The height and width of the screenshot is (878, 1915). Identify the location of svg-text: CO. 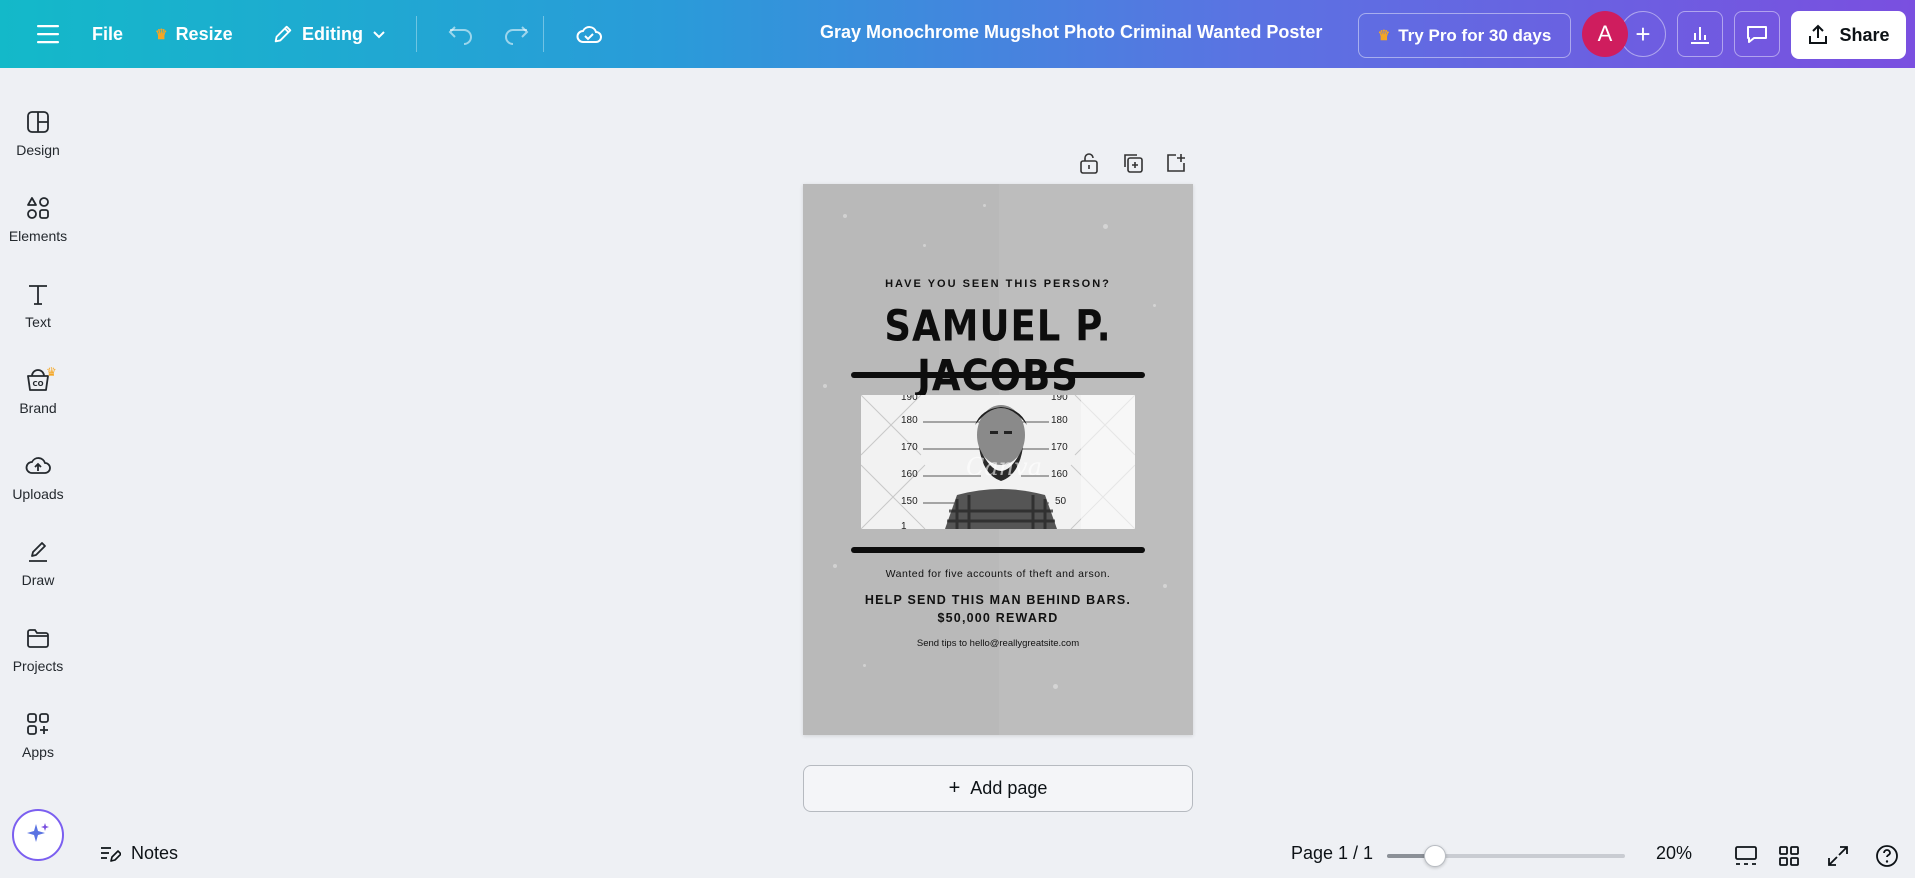
(37, 384).